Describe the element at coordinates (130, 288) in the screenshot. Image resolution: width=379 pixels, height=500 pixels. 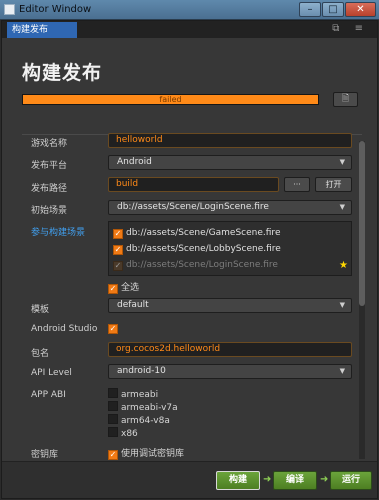
I see `select-all-label: 全选` at that location.